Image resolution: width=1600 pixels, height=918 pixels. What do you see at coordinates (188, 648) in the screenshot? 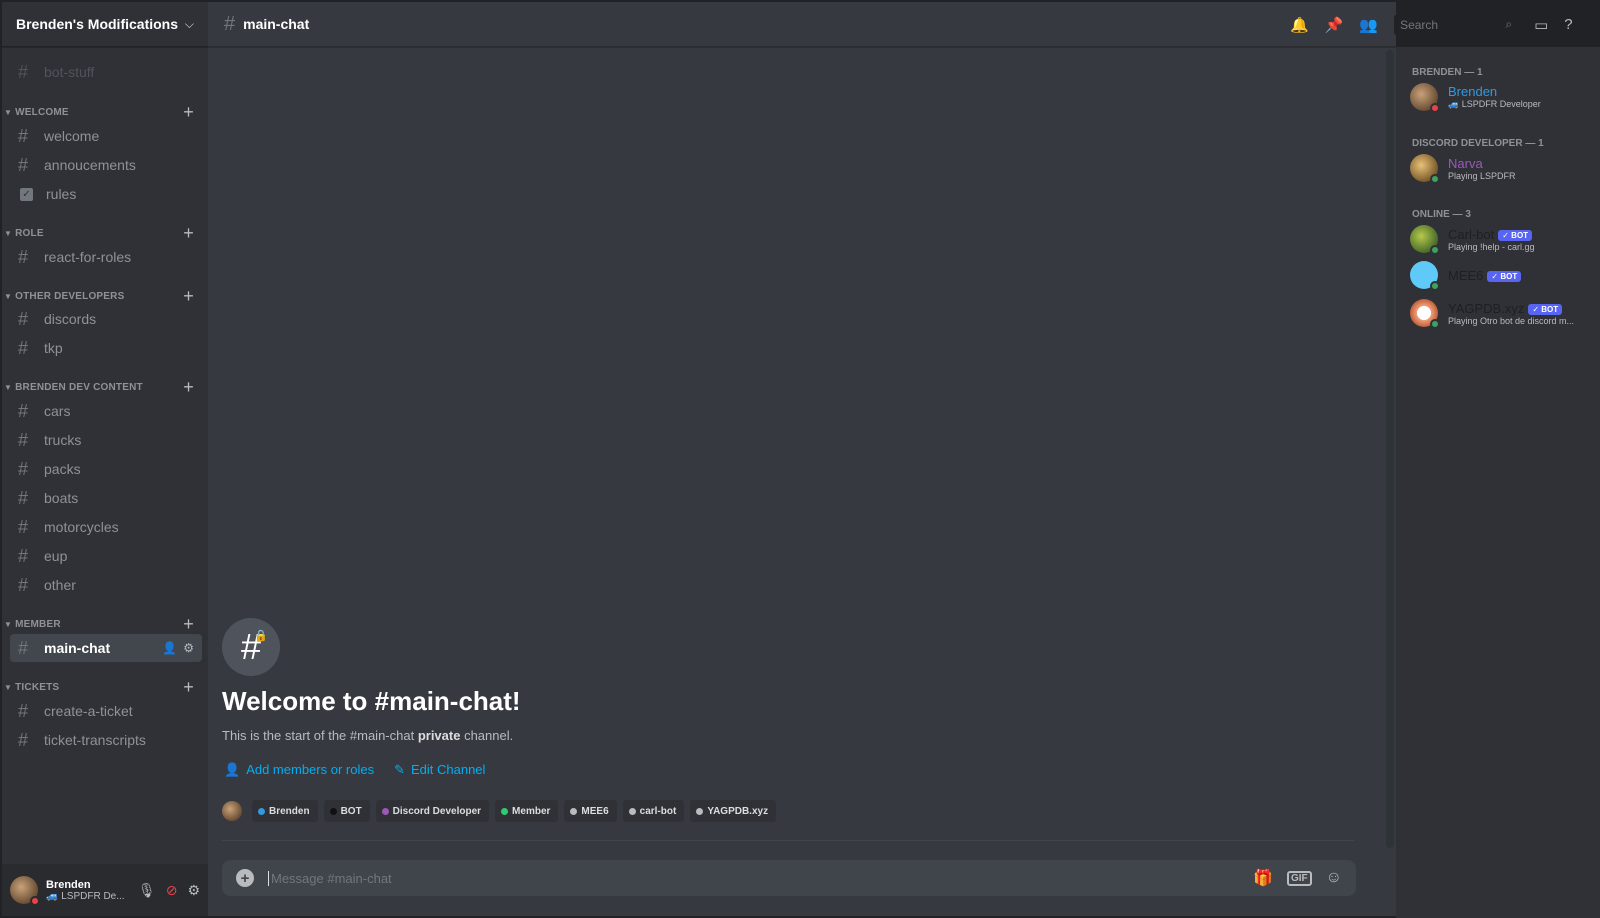
I see `gear-icon: ⚙` at bounding box center [188, 648].